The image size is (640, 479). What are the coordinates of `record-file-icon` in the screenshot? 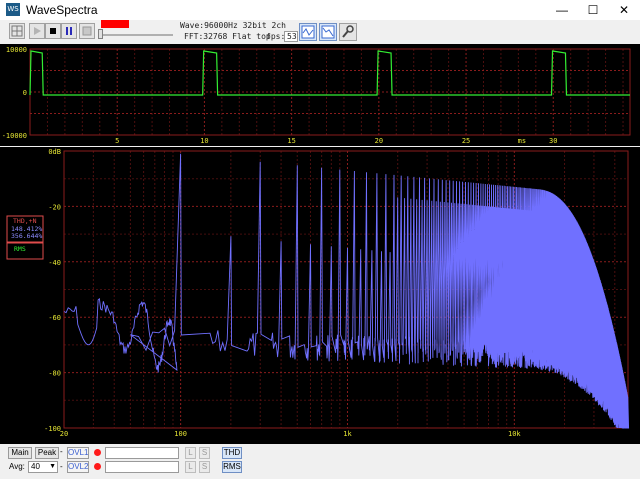 It's located at (87, 31).